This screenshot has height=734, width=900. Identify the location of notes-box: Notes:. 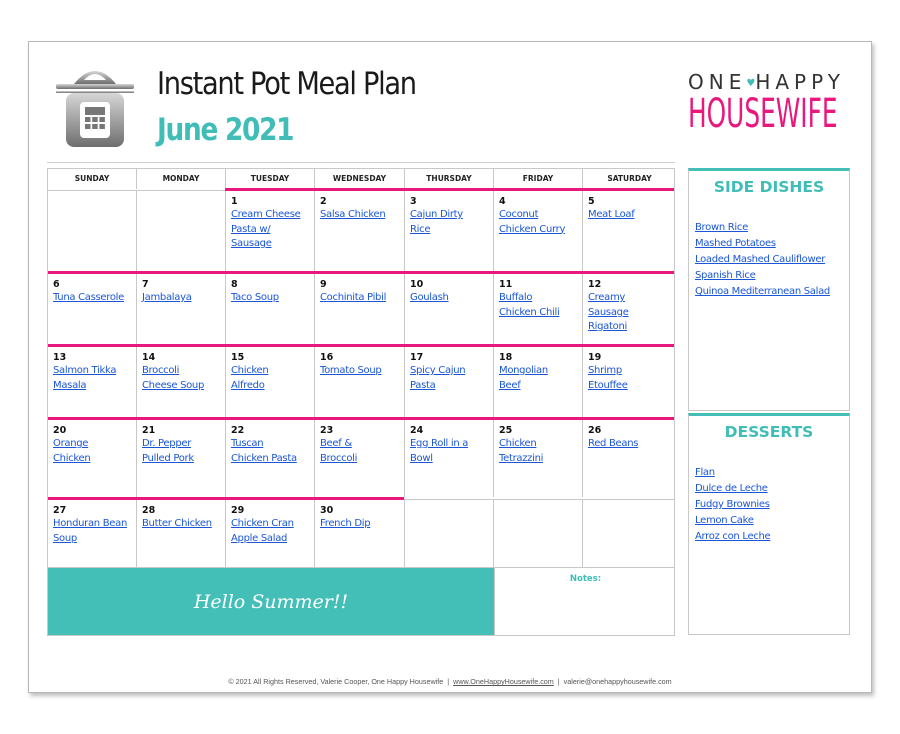
(585, 601).